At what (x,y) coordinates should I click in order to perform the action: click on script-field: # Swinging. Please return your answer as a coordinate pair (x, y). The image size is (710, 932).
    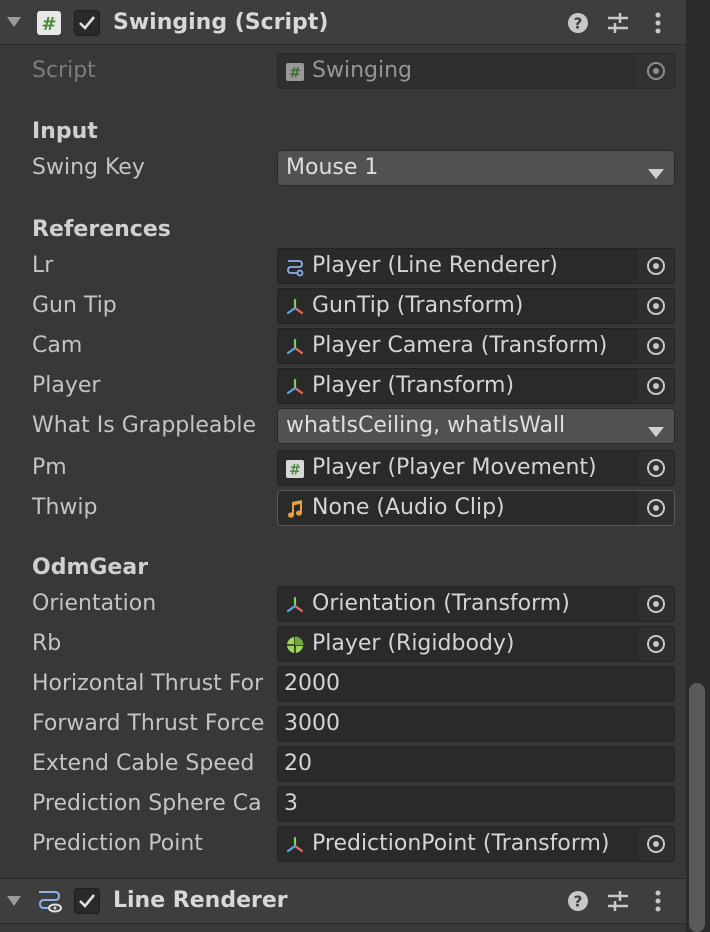
    Looking at the image, I should click on (476, 71).